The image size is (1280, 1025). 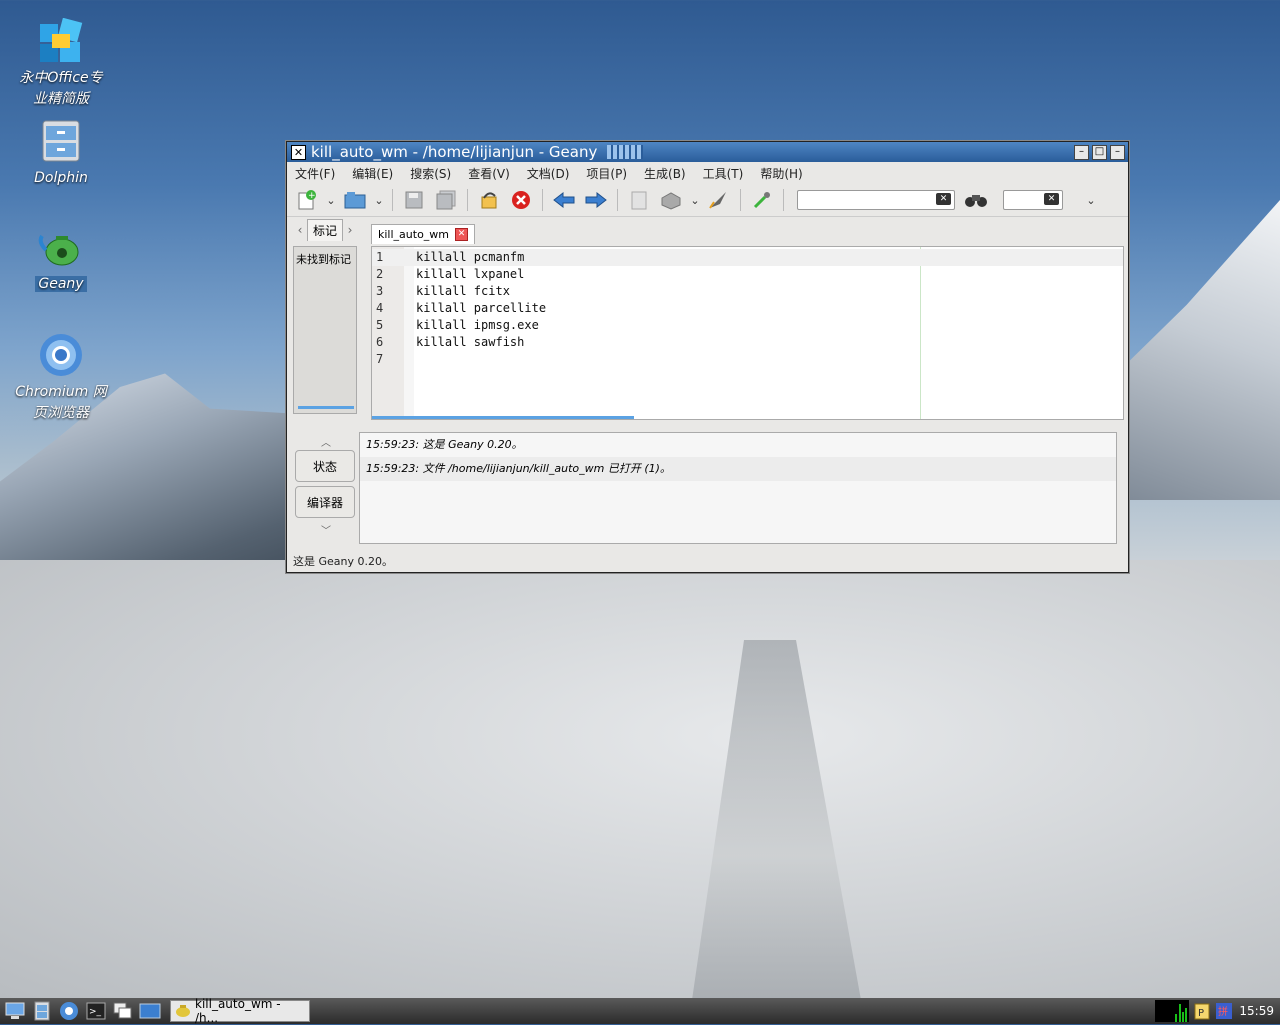 I want to click on menu-project: 项目(P), so click(x=606, y=173).